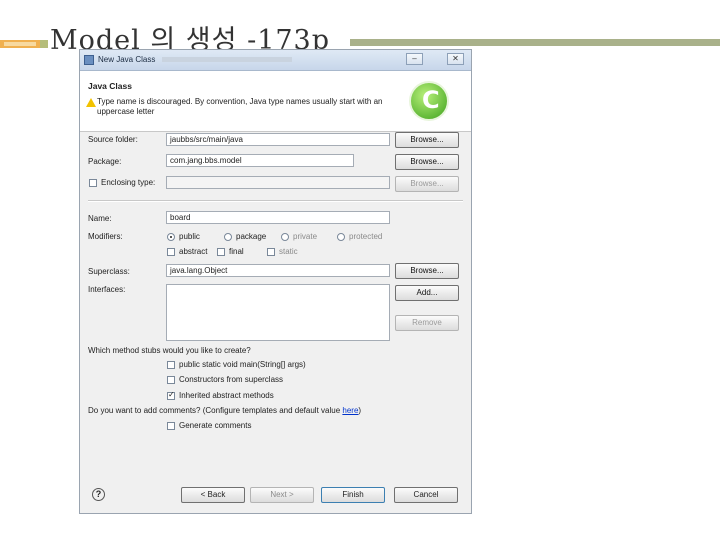  Describe the element at coordinates (305, 236) in the screenshot. I see `modifier-private-label: private` at that location.